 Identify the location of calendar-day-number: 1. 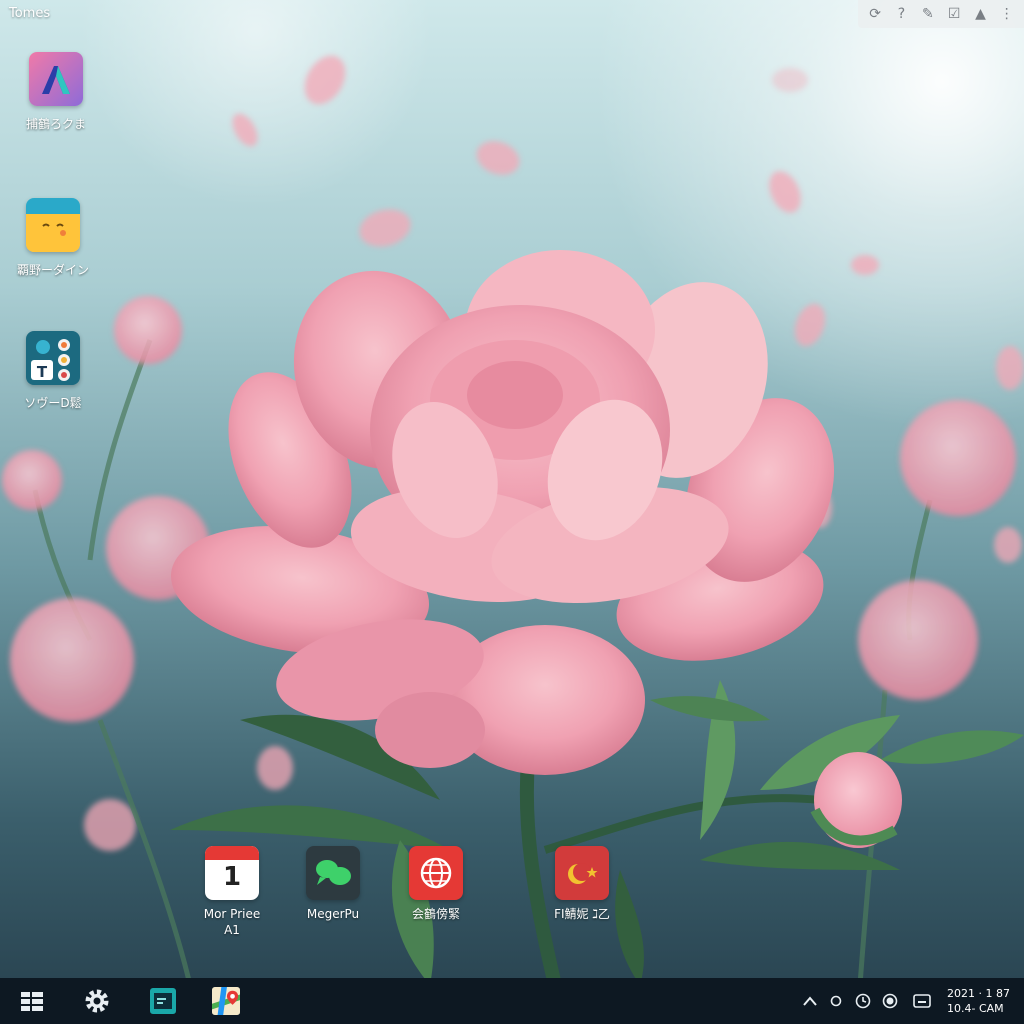
(232, 877).